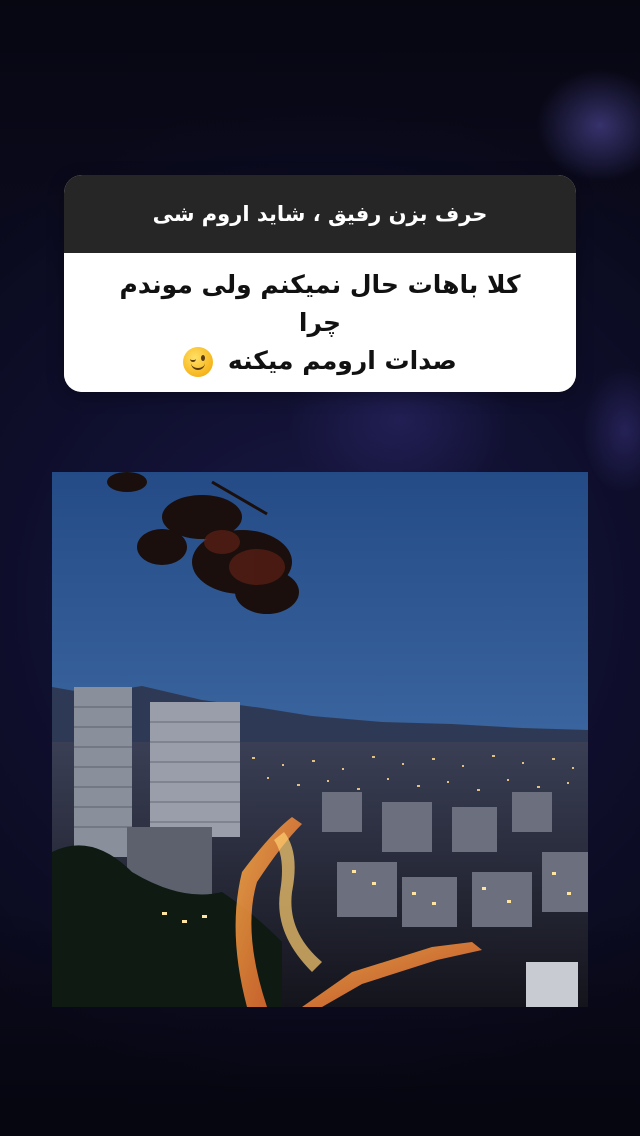  I want to click on question-text: حرف بزن رفیق ، شاید اروم شی, so click(320, 214).